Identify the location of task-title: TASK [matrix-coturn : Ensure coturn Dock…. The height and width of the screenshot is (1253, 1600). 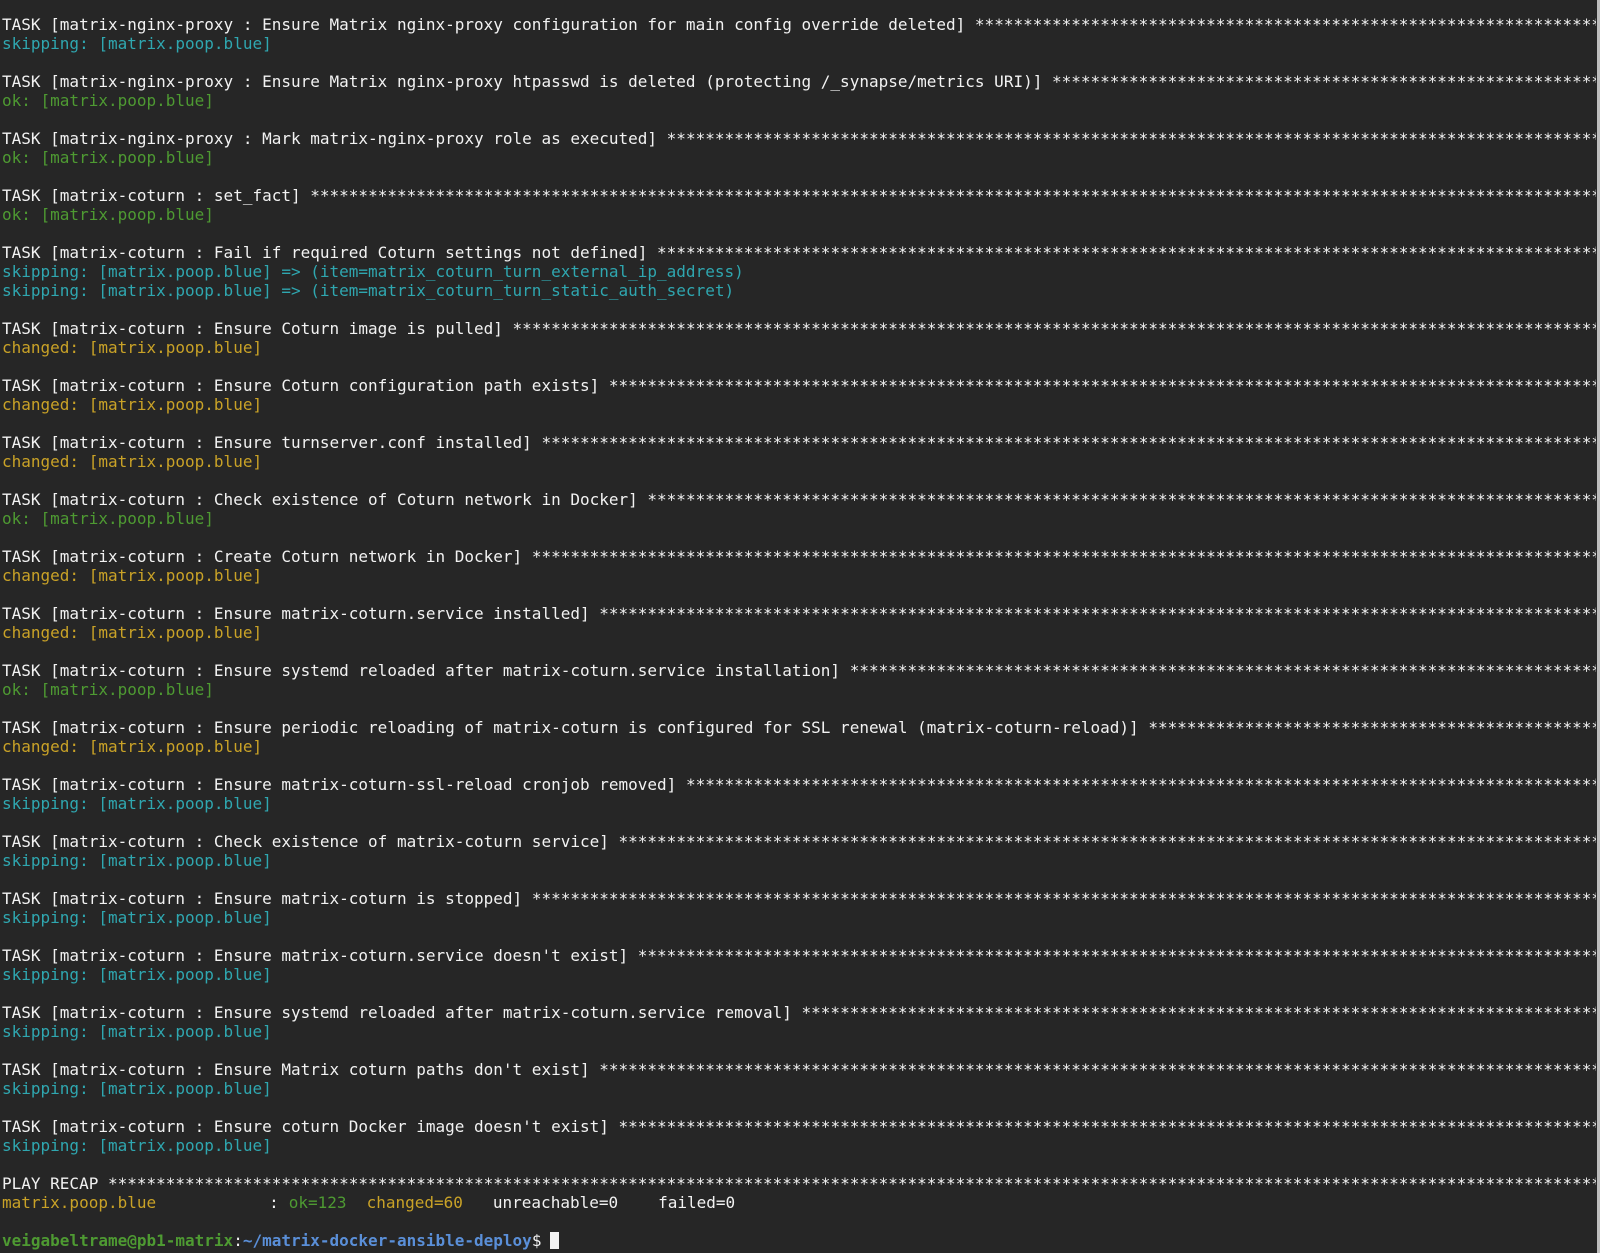
(305, 1126).